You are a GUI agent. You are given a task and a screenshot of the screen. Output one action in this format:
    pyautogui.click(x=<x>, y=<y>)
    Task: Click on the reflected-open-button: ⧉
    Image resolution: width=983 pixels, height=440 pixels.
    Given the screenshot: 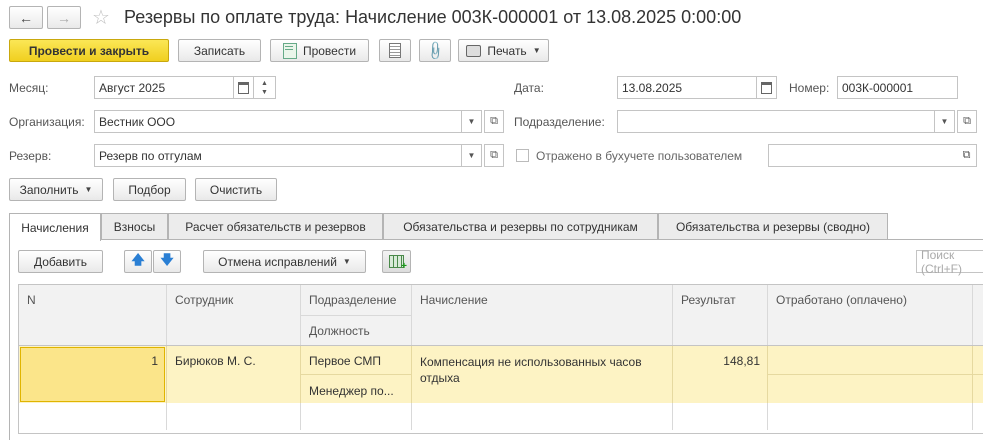 What is the action you would take?
    pyautogui.click(x=967, y=155)
    